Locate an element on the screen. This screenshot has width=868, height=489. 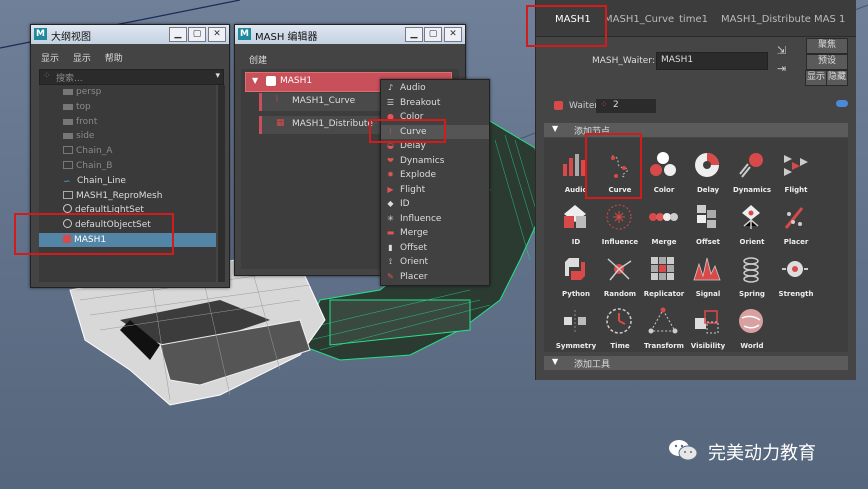
node-count-icon: ⁘ is located at coordinates (604, 105).